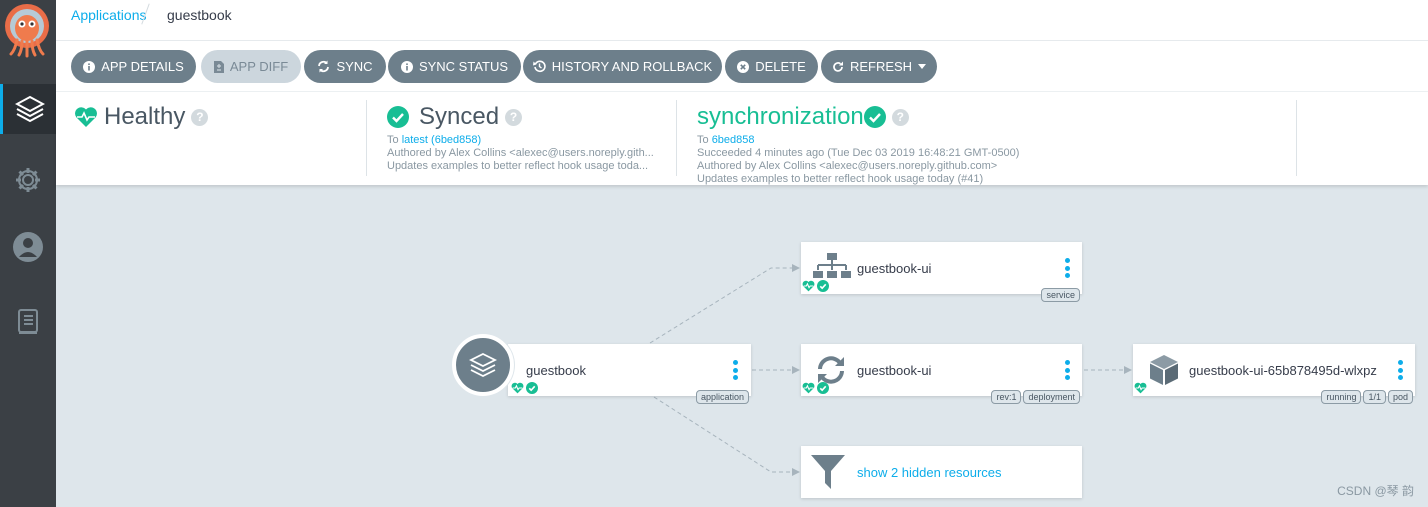 The width and height of the screenshot is (1428, 507). I want to click on edge-app-service, so click(724, 304).